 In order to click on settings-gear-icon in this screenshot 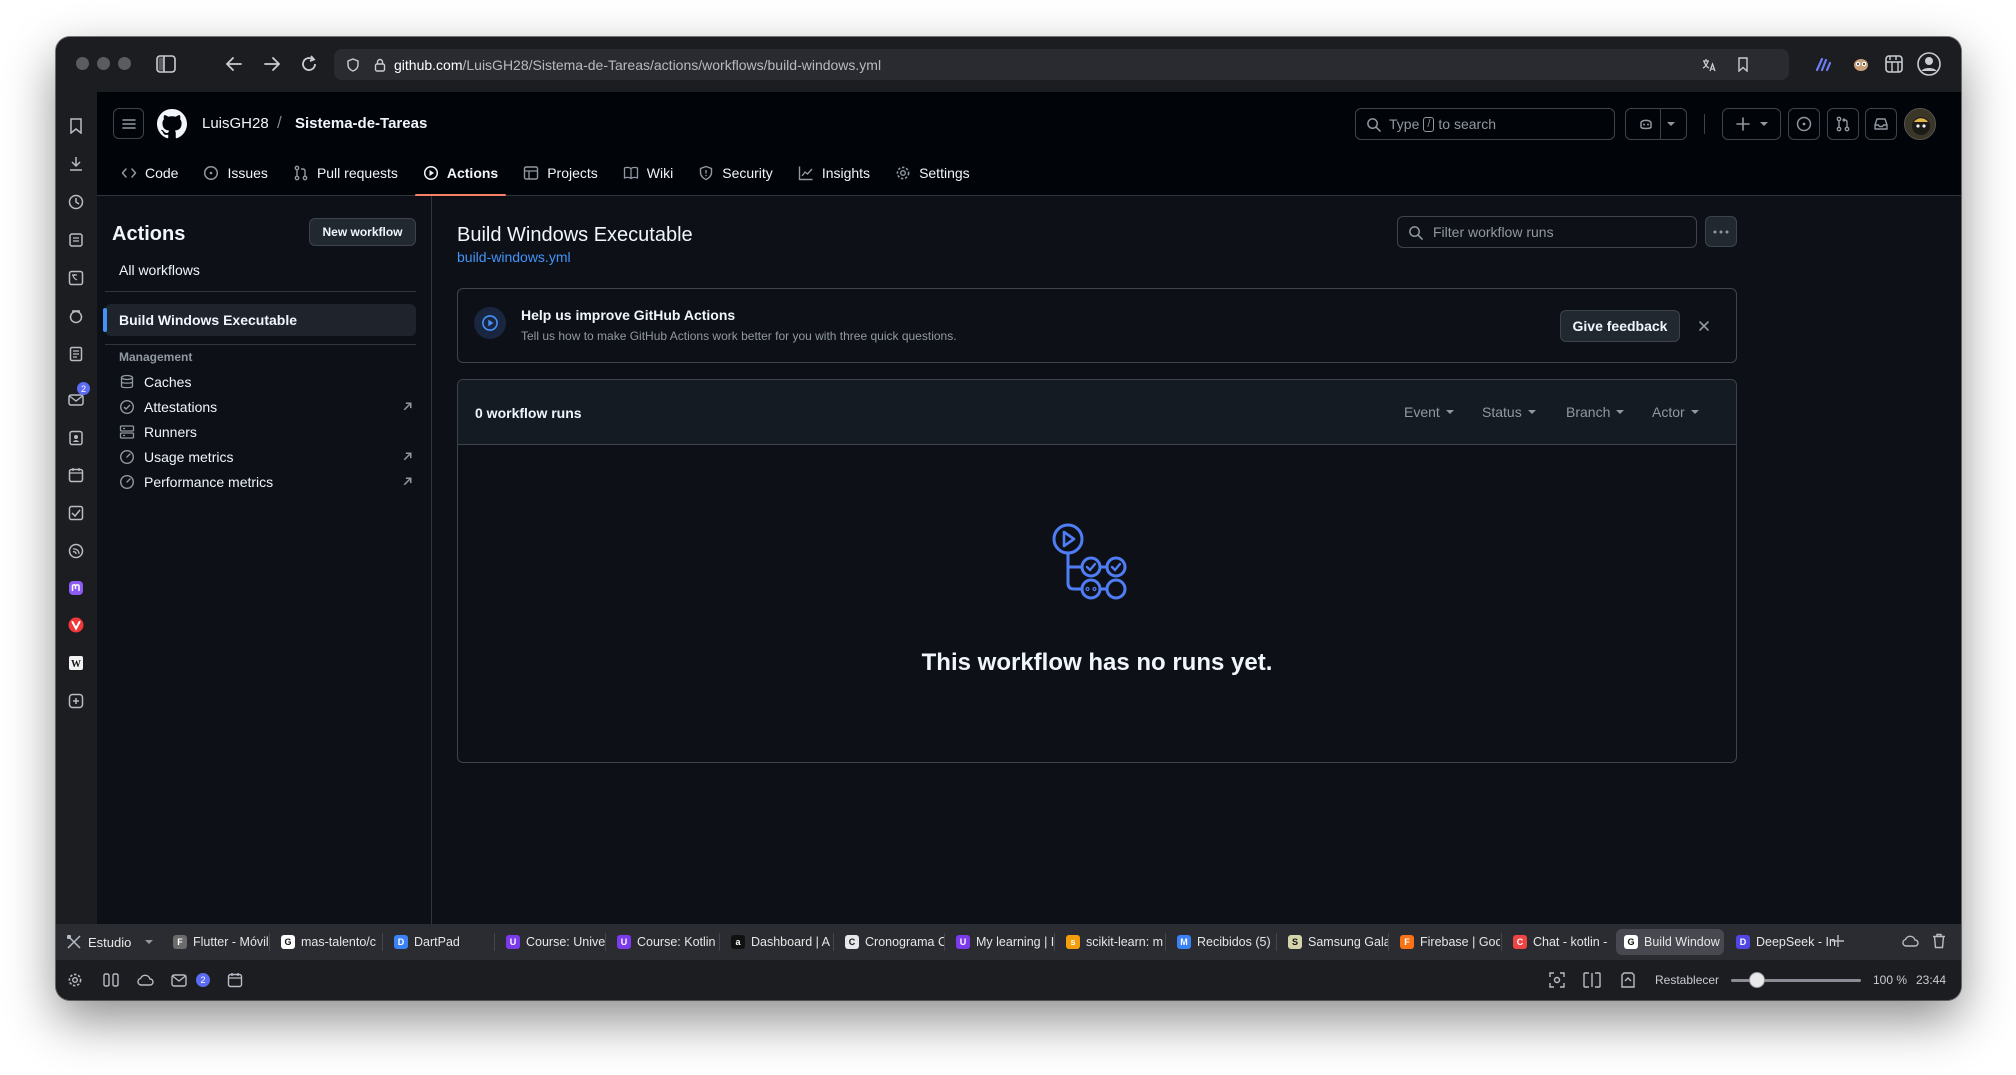, I will do `click(75, 980)`.